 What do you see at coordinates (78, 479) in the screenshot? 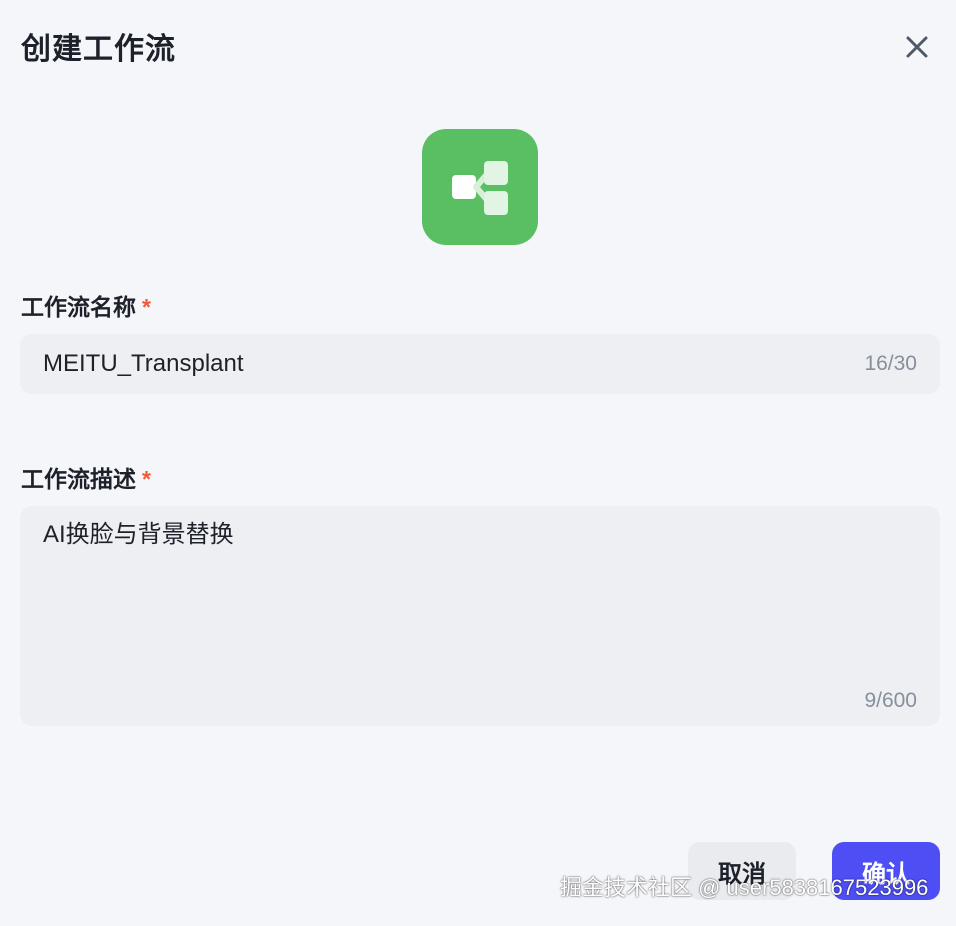
I see `workflow-description-label-text: 工作流描述` at bounding box center [78, 479].